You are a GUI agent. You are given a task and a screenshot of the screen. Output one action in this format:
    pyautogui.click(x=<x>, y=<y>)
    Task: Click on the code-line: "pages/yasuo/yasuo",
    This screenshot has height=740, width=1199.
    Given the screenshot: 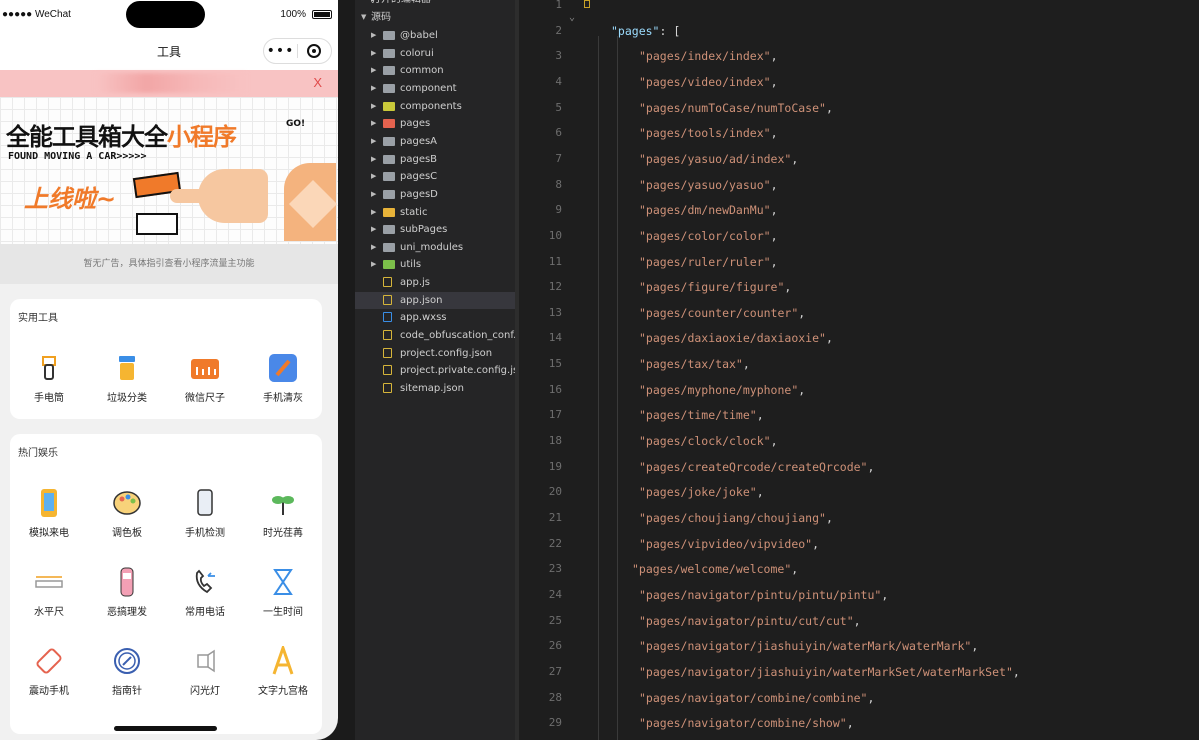 What is the action you would take?
    pyautogui.click(x=708, y=185)
    